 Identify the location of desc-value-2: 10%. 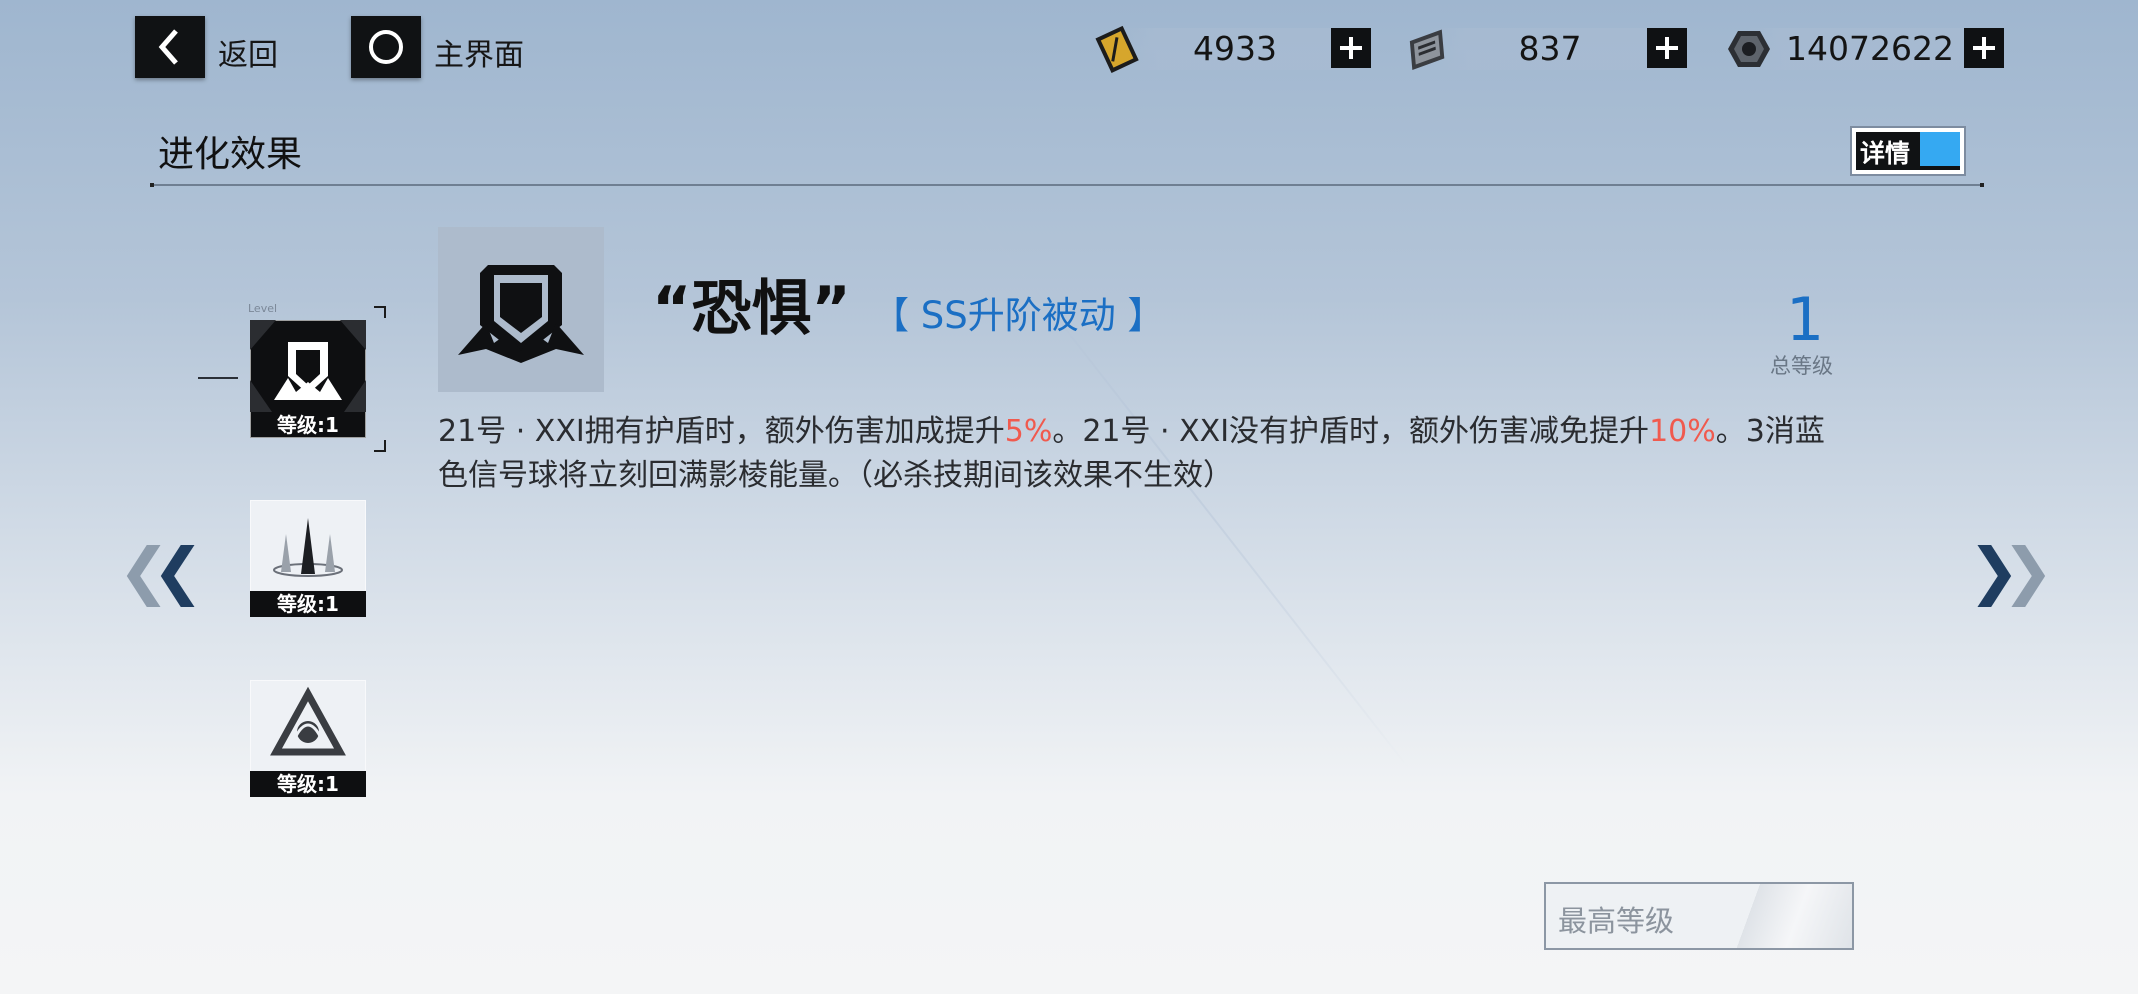
(1682, 431).